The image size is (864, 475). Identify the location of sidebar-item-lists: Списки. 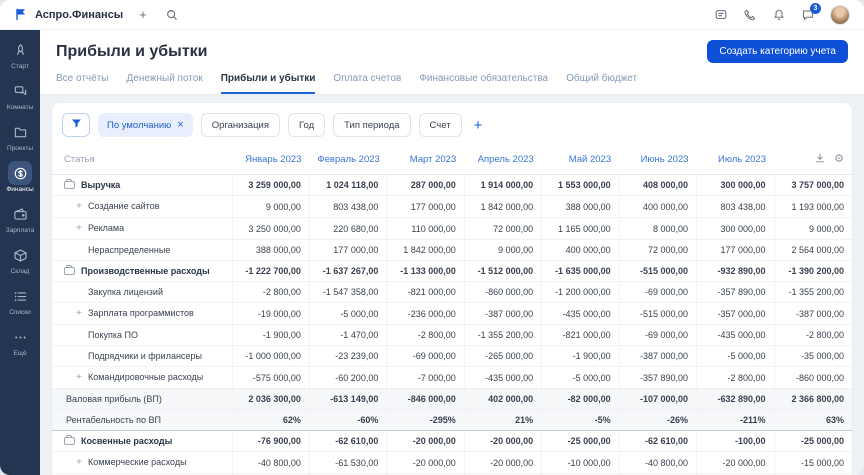
(20, 300).